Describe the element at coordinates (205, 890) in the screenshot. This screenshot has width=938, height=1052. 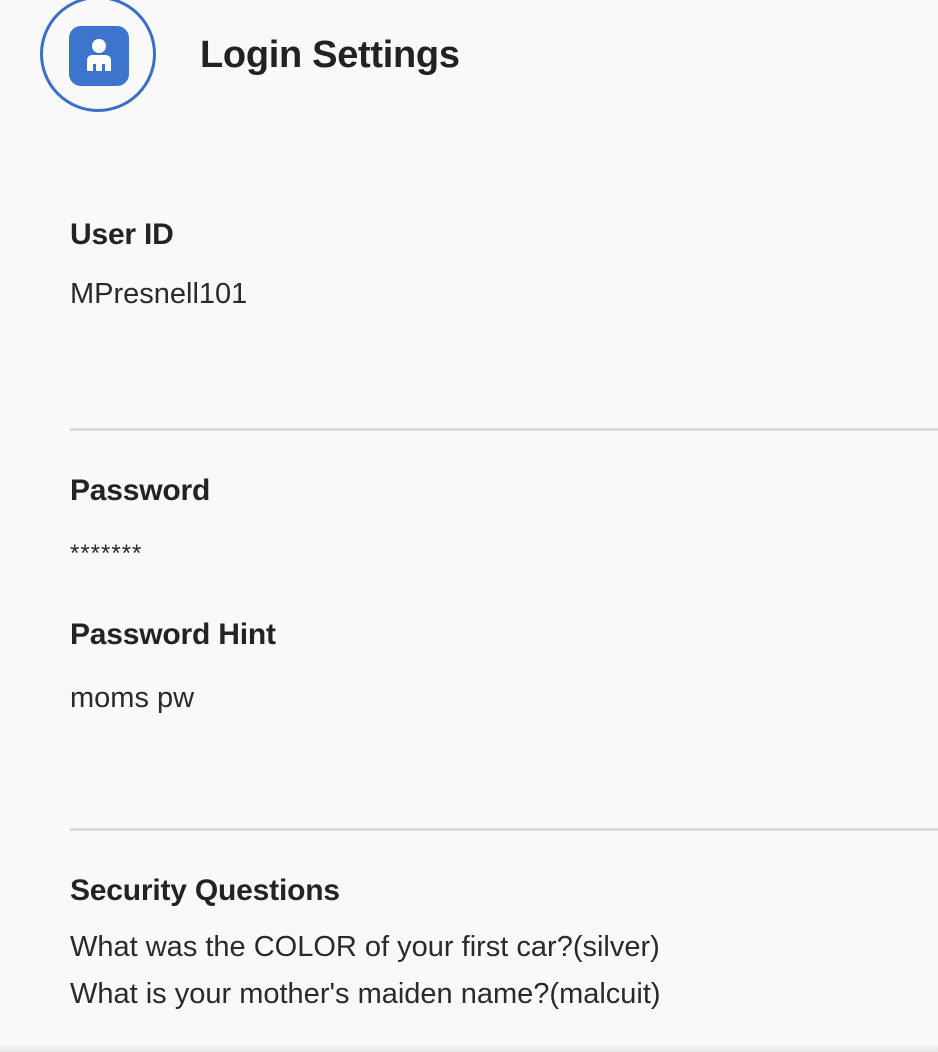
I see `security-questions-label: Security Questions` at that location.